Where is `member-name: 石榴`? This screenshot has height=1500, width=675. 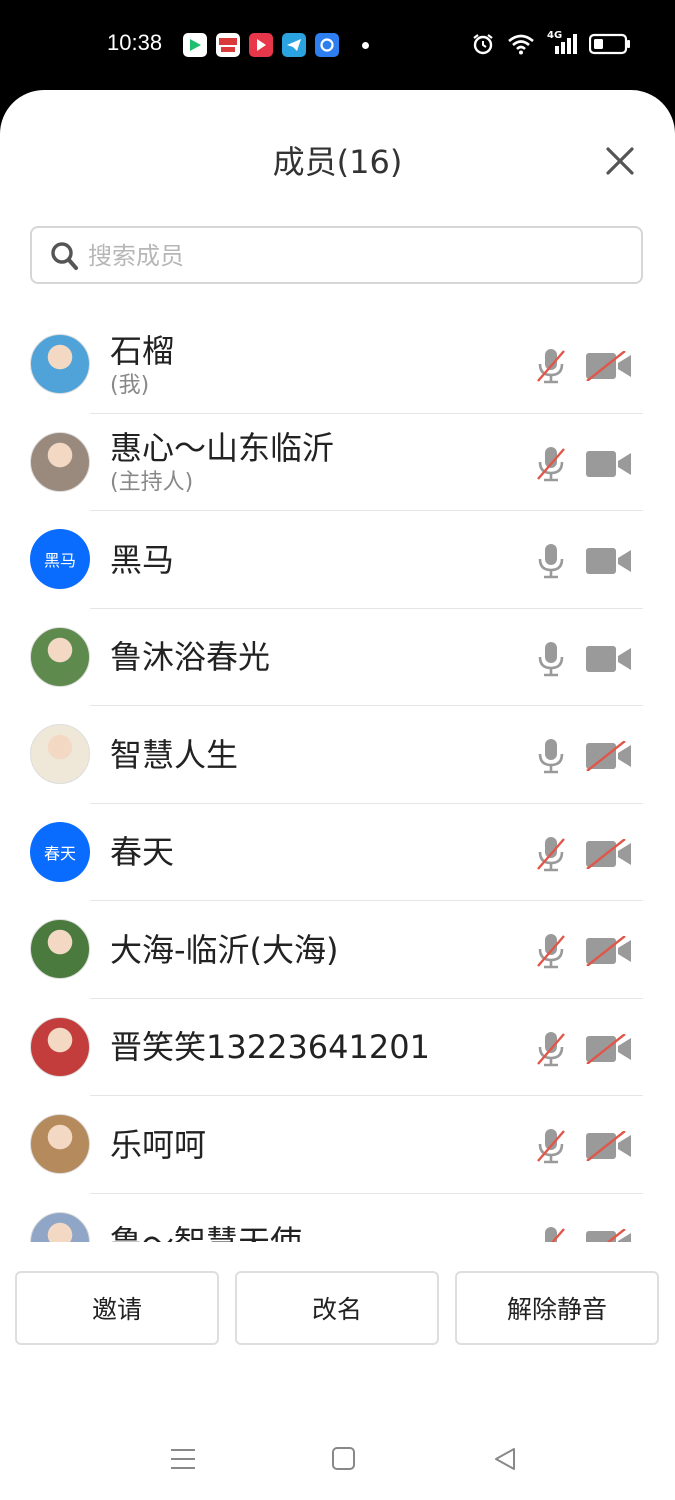 member-name: 石榴 is located at coordinates (142, 350).